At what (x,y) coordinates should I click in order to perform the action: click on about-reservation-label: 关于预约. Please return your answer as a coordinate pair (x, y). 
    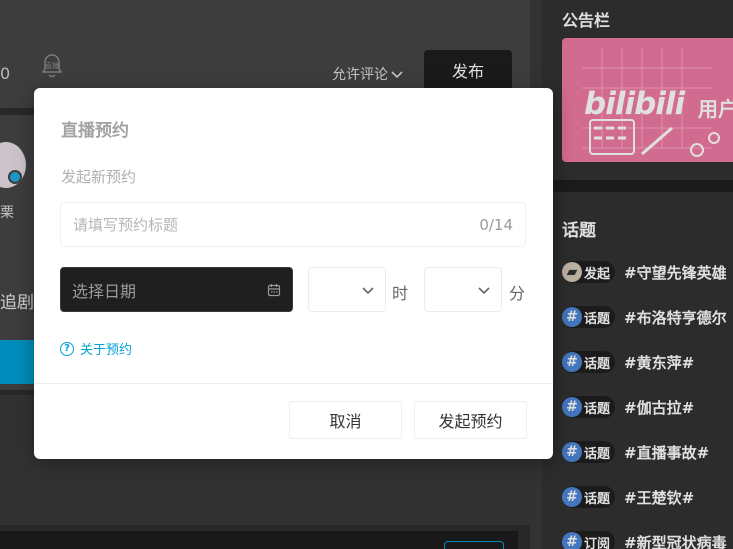
    Looking at the image, I should click on (106, 350).